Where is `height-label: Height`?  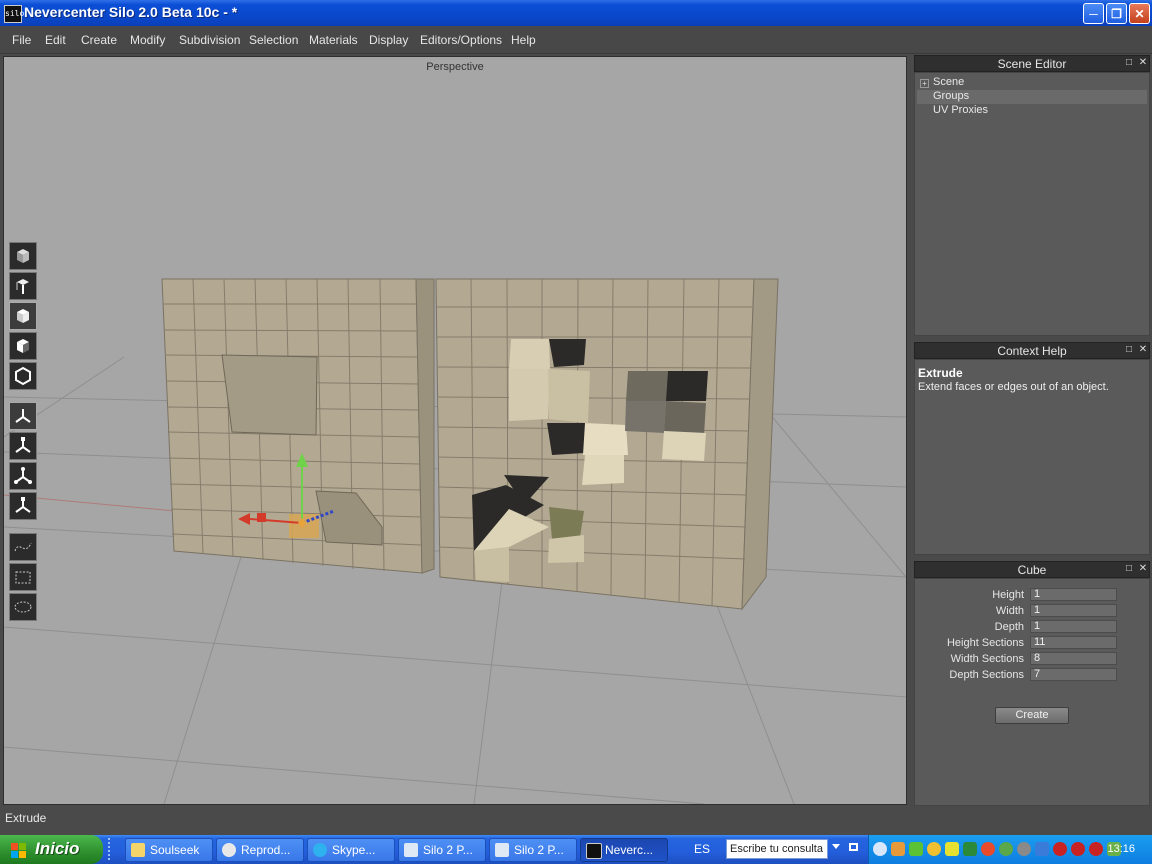
height-label: Height is located at coordinates (1008, 595).